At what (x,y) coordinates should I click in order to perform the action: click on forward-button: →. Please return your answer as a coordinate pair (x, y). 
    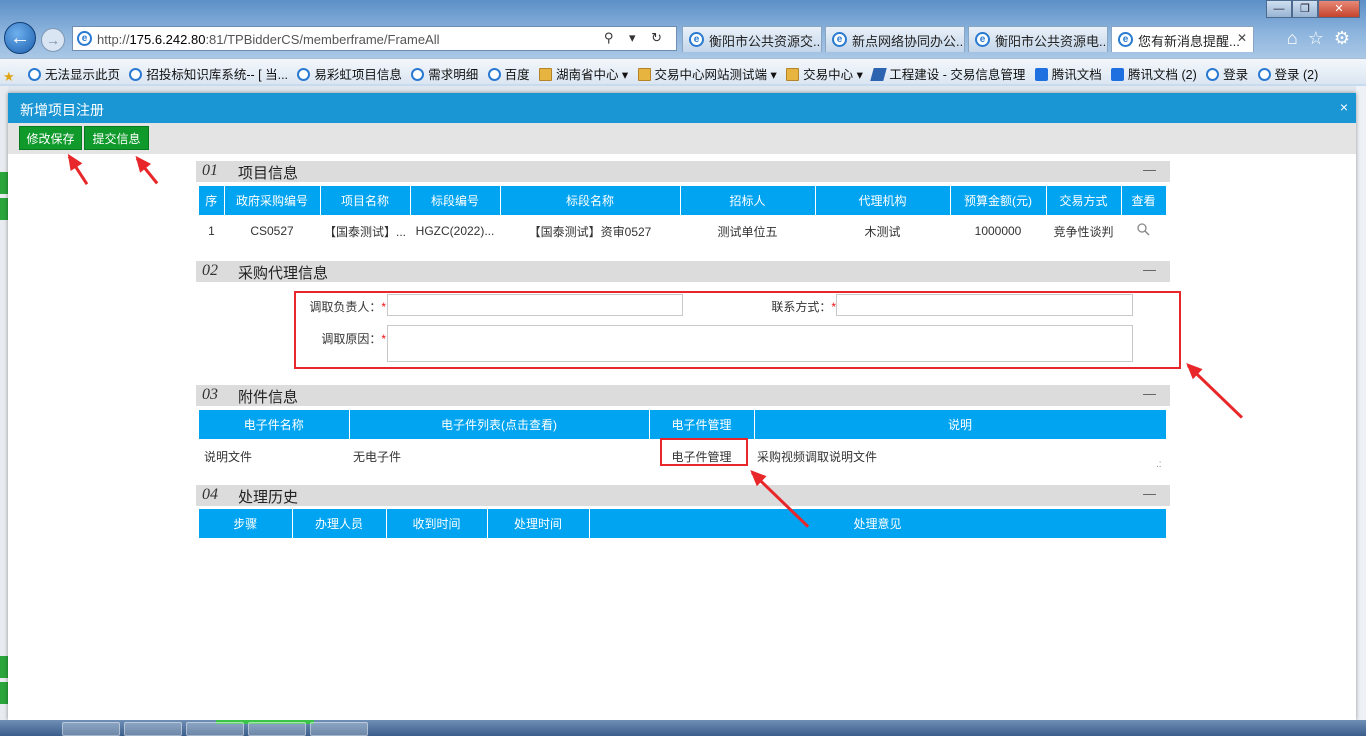
    Looking at the image, I should click on (53, 40).